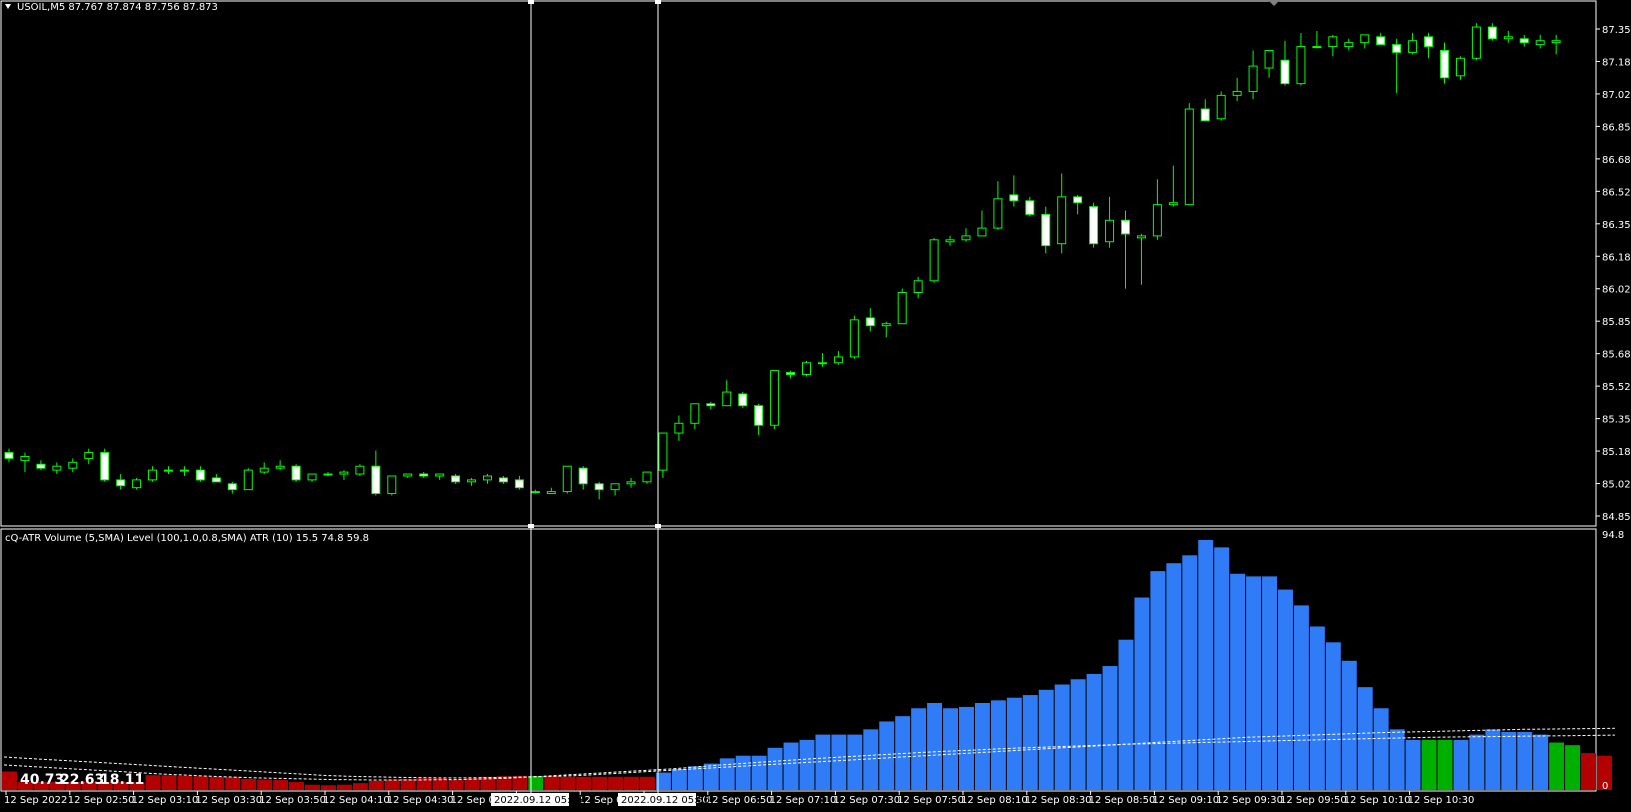 This screenshot has height=812, width=1631. I want to click on symbol-menu-triangle-icon, so click(8, 6).